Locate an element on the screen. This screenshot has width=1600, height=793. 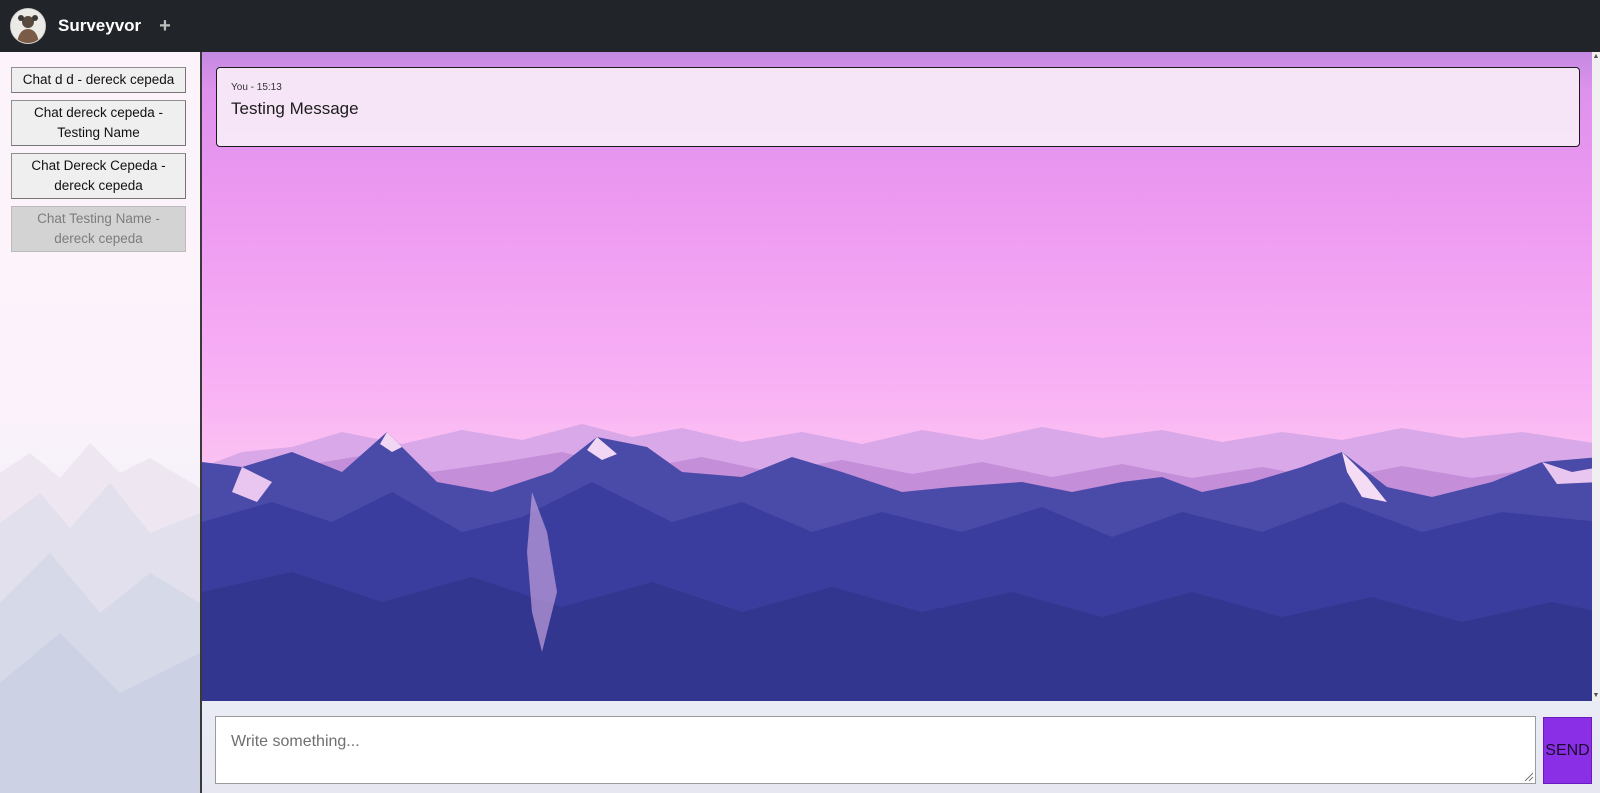
message-text: Testing Message is located at coordinates (295, 108).